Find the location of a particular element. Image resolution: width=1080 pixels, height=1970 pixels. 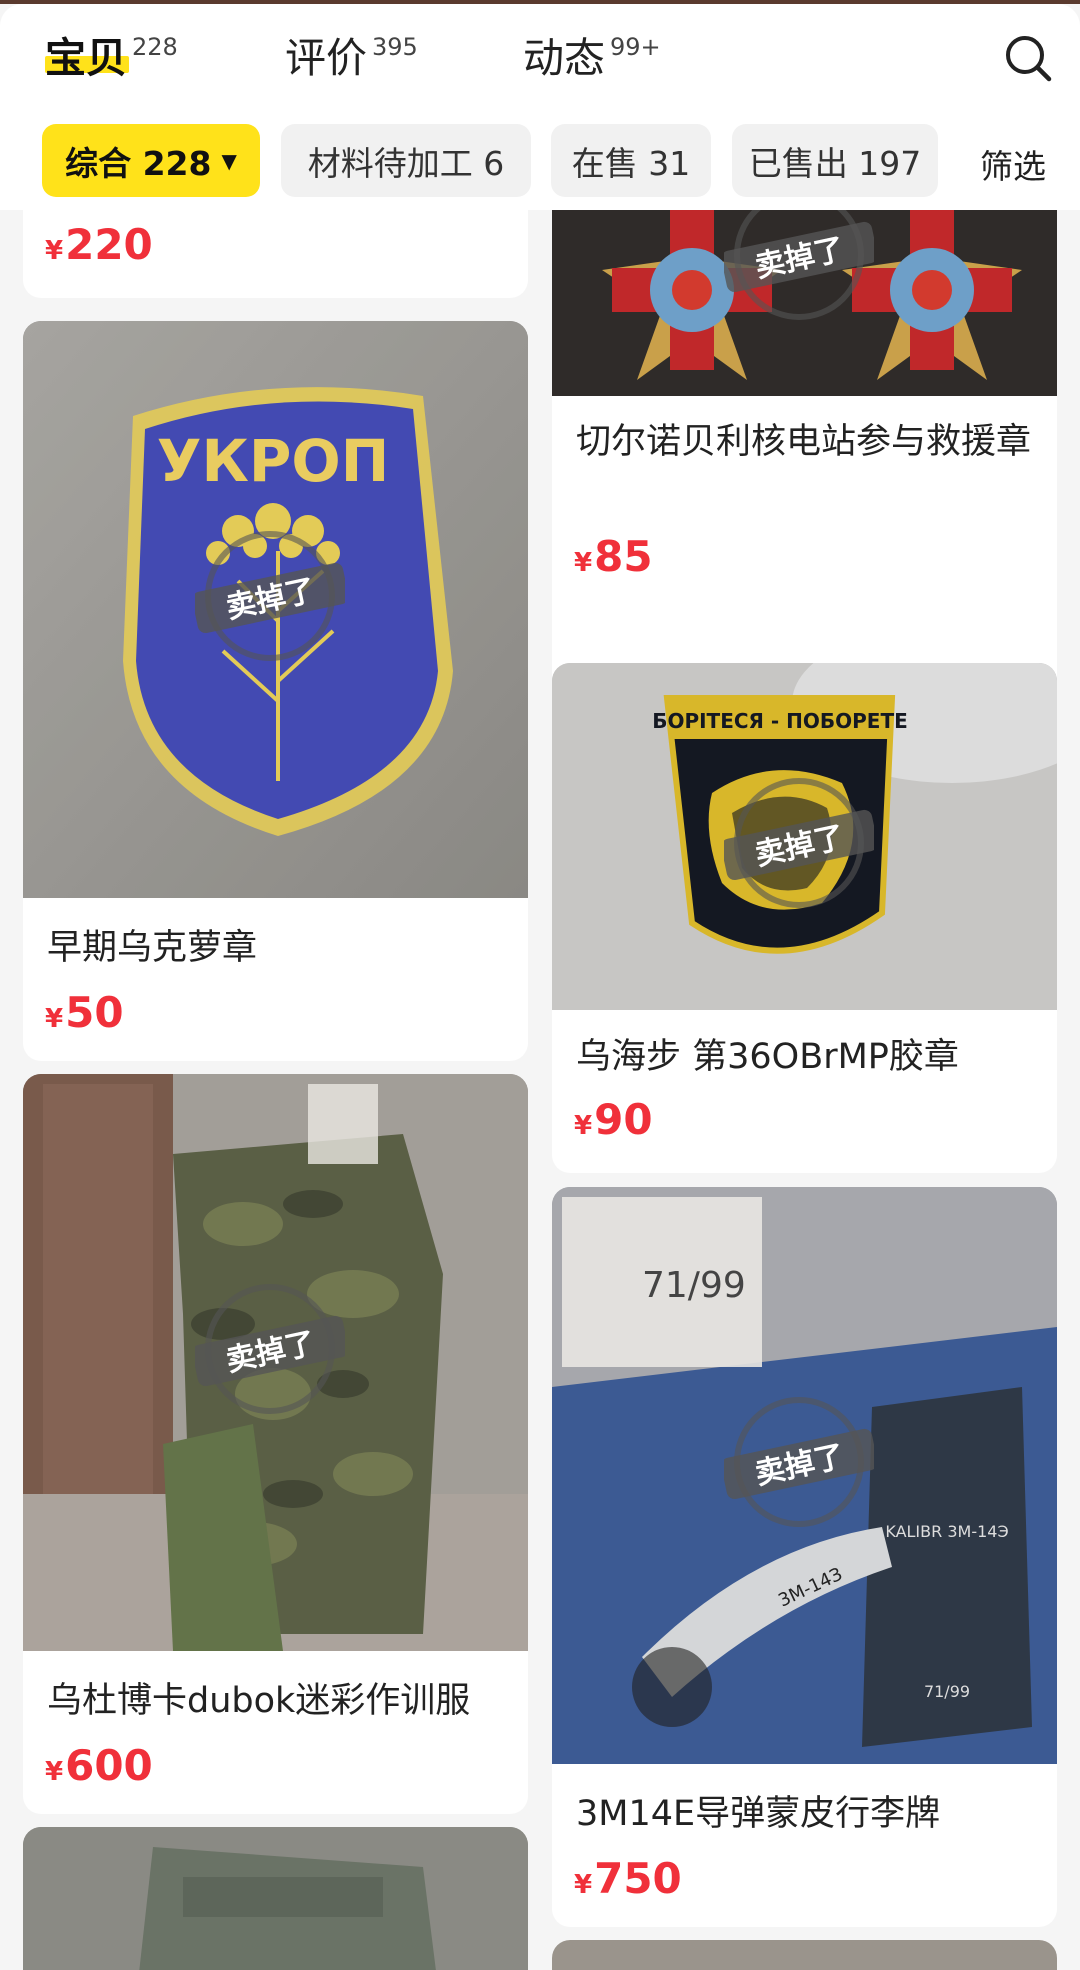

price: ¥220 is located at coordinates (99, 248).